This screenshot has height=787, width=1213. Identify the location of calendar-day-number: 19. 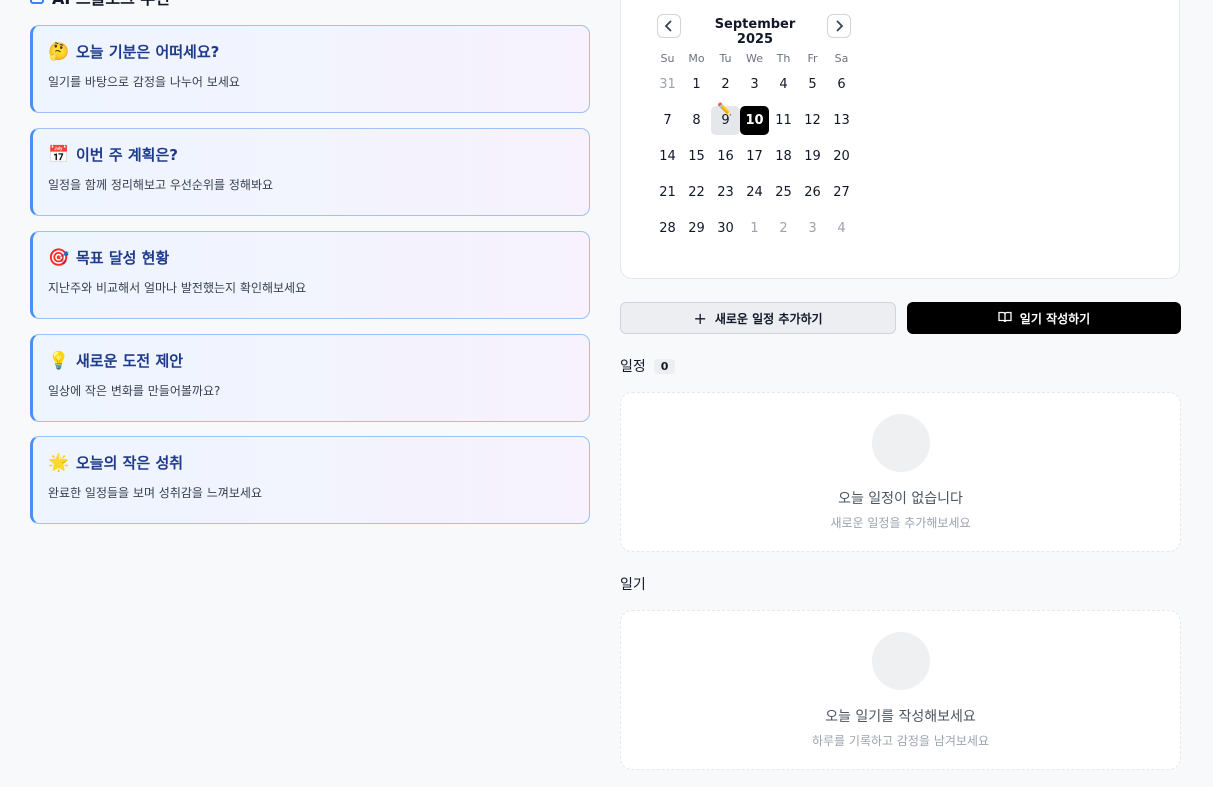
(812, 156).